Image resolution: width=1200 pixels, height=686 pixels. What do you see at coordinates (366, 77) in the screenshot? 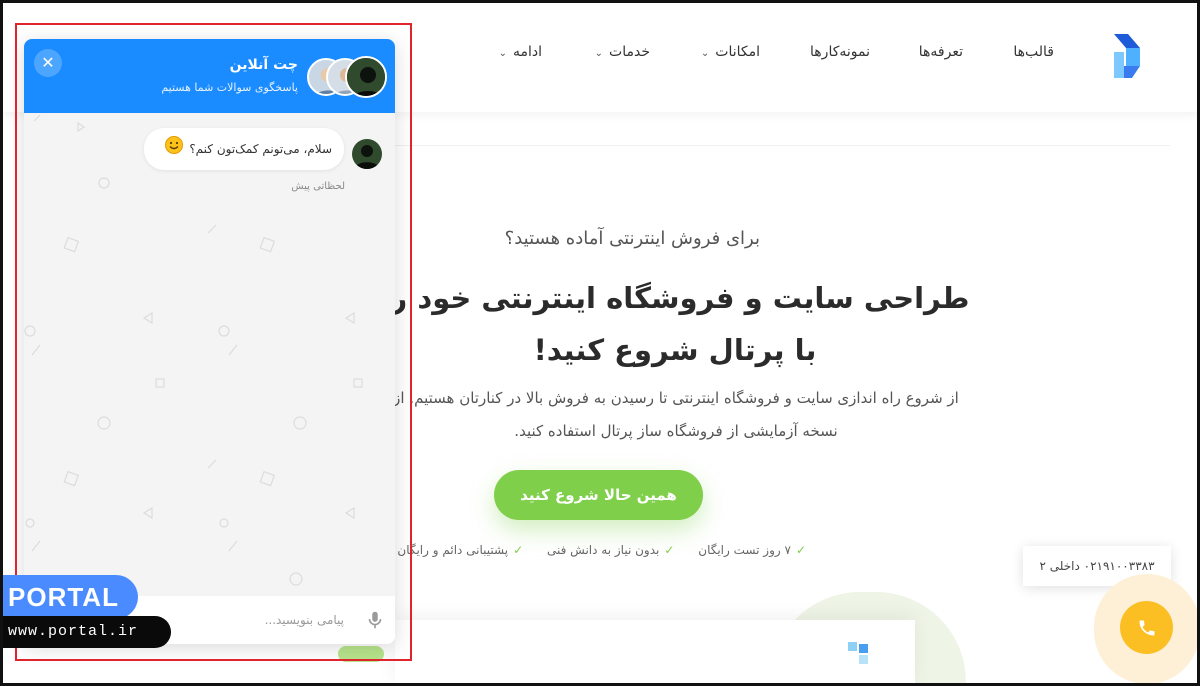
I see `avatar` at bounding box center [366, 77].